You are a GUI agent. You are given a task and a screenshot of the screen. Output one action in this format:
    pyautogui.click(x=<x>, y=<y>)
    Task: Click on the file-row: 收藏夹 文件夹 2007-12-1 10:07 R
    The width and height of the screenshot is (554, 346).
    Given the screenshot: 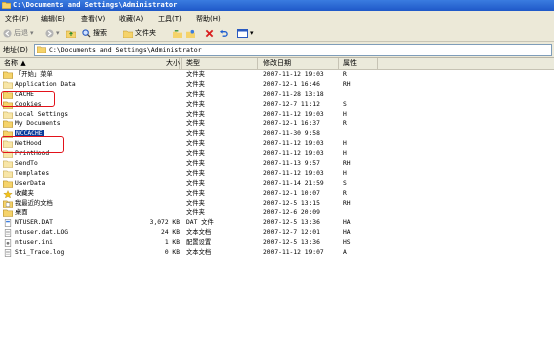 What is the action you would take?
    pyautogui.click(x=277, y=194)
    